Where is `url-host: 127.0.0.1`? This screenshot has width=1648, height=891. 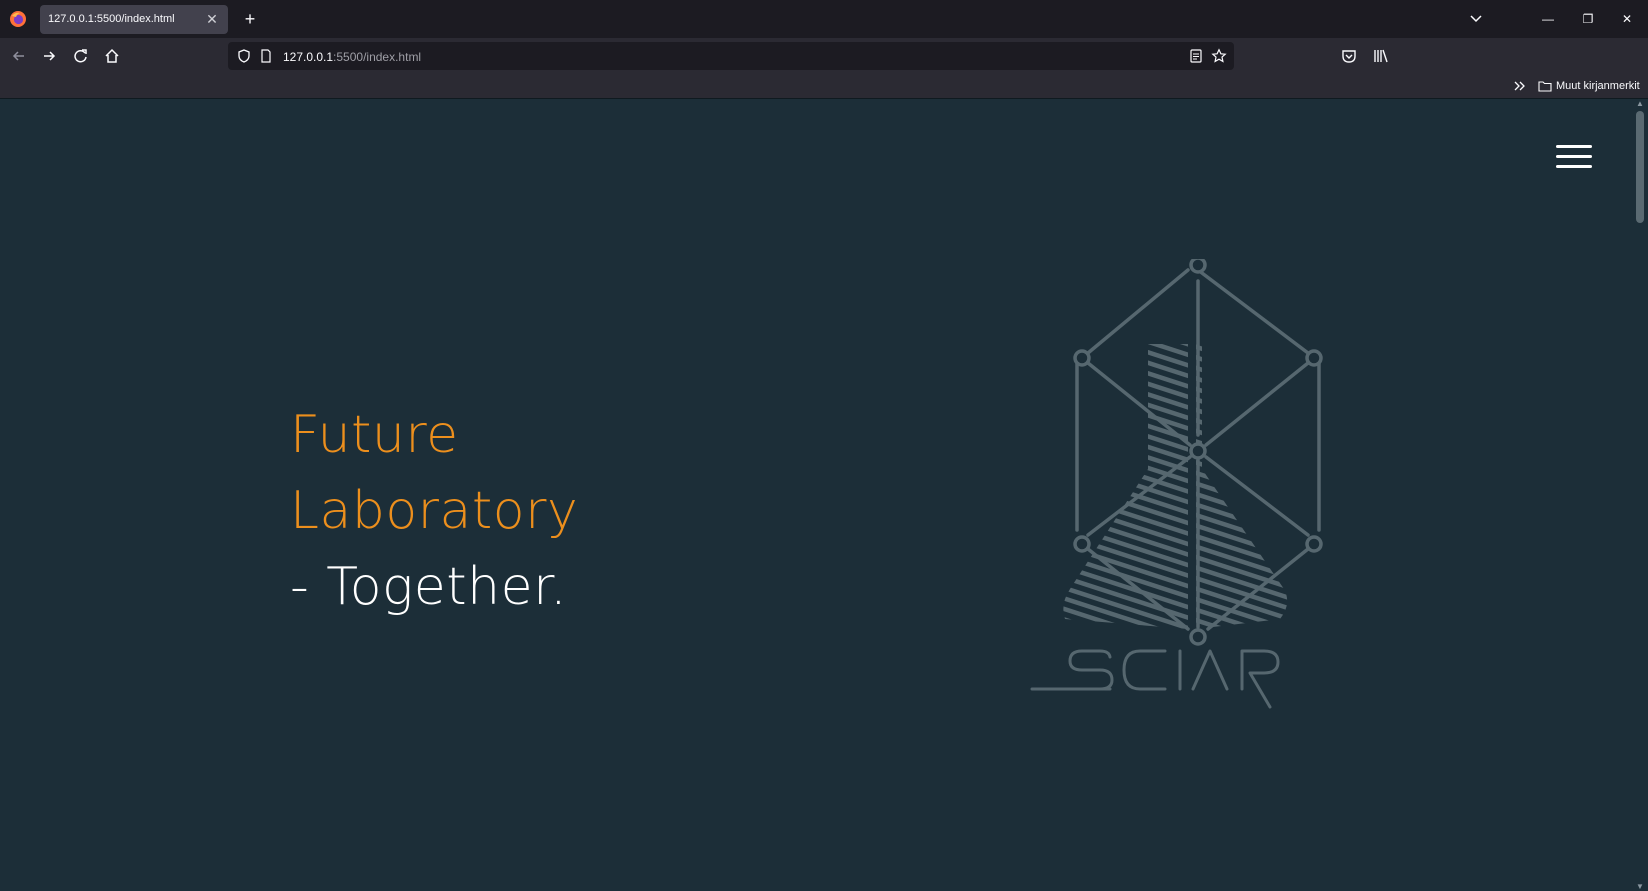
url-host: 127.0.0.1 is located at coordinates (308, 57).